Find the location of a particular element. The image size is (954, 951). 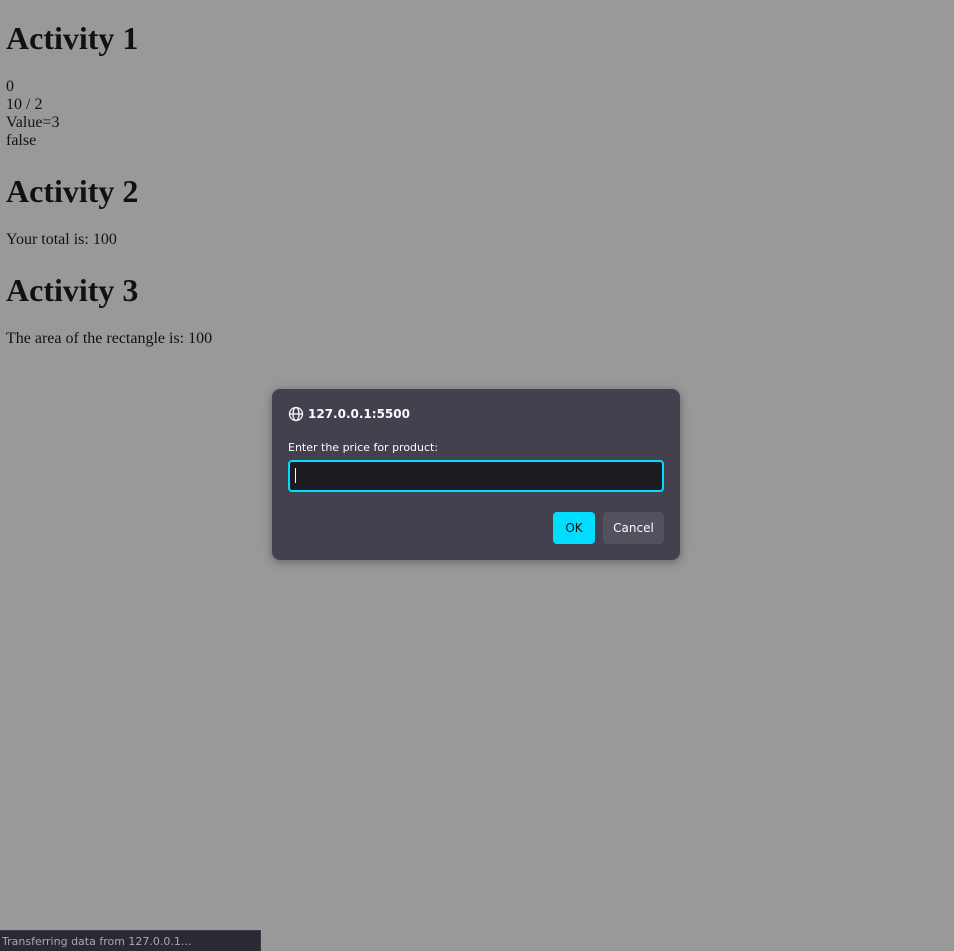

ok-button: OK is located at coordinates (574, 528).